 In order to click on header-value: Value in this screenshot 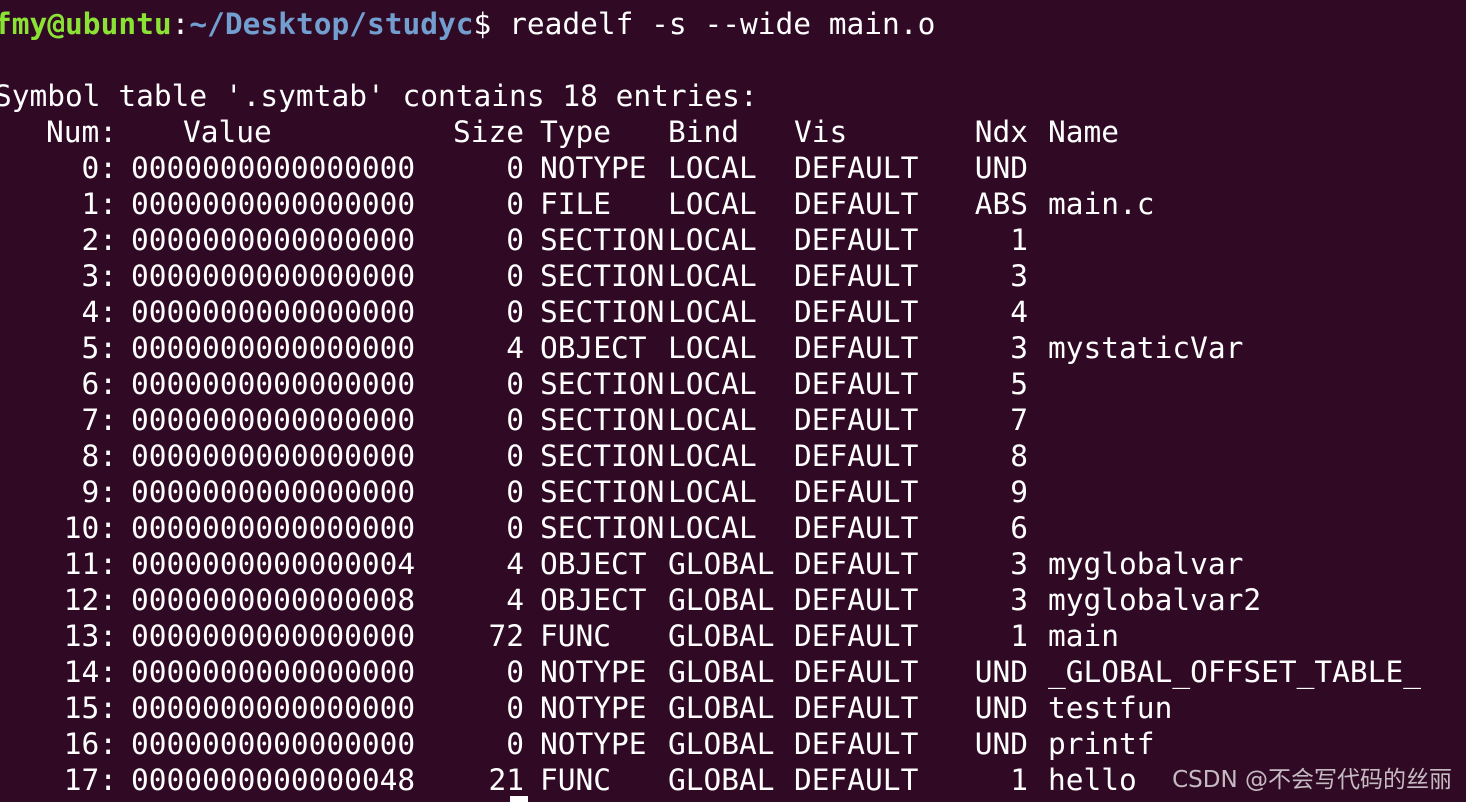, I will do `click(227, 132)`.